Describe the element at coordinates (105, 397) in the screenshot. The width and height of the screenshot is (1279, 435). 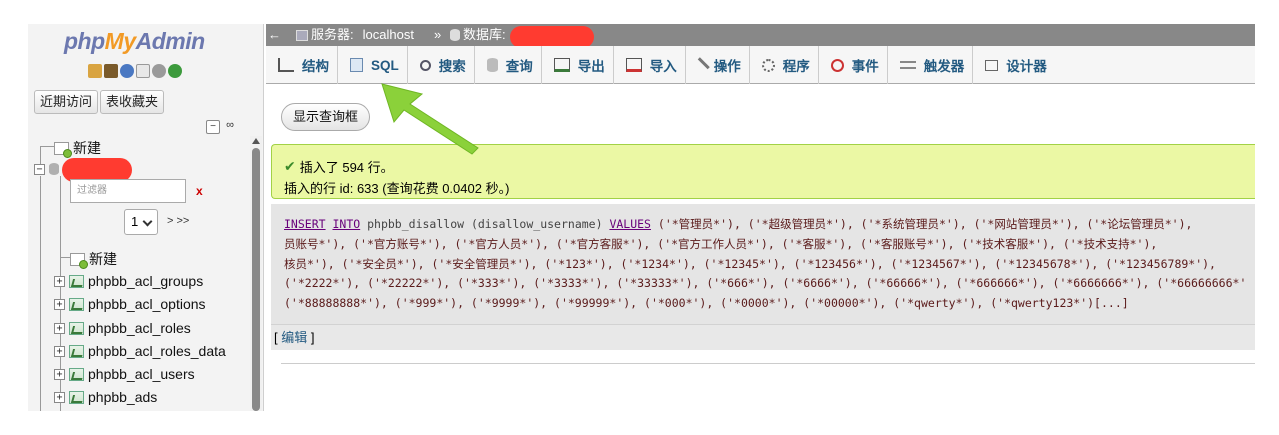
I see `table-row: + phpbb_ads` at that location.